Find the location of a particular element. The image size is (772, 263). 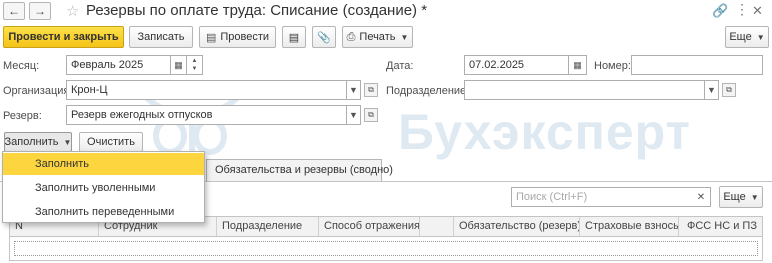

write-button: Записать is located at coordinates (161, 37).